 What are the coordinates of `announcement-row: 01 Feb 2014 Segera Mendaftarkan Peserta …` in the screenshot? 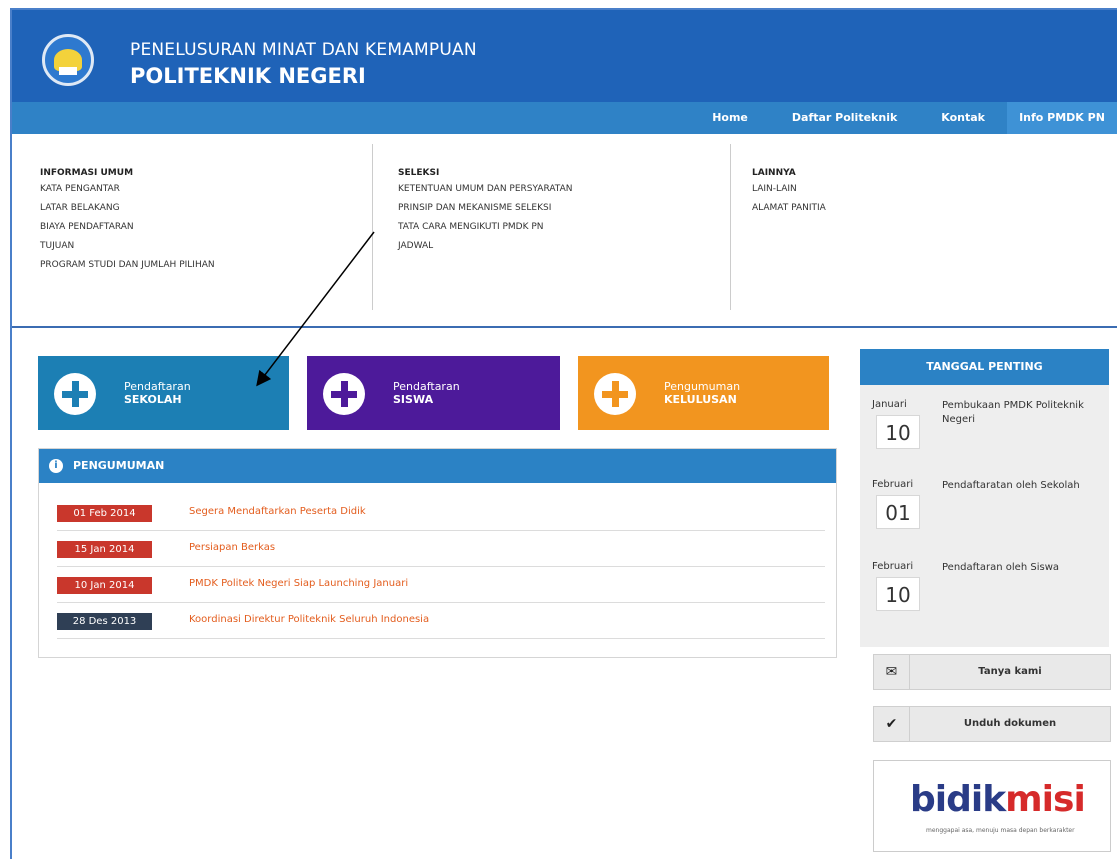 It's located at (441, 513).